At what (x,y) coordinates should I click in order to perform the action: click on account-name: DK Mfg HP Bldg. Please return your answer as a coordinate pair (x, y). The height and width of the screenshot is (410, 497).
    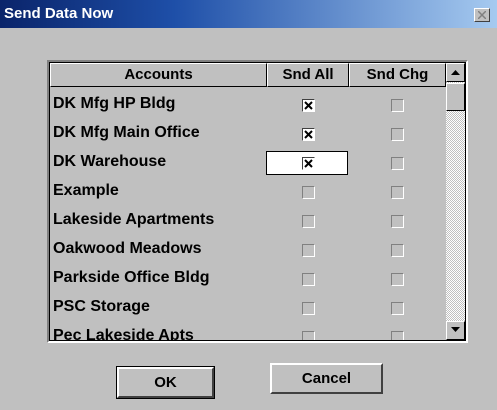
    Looking at the image, I should click on (114, 103).